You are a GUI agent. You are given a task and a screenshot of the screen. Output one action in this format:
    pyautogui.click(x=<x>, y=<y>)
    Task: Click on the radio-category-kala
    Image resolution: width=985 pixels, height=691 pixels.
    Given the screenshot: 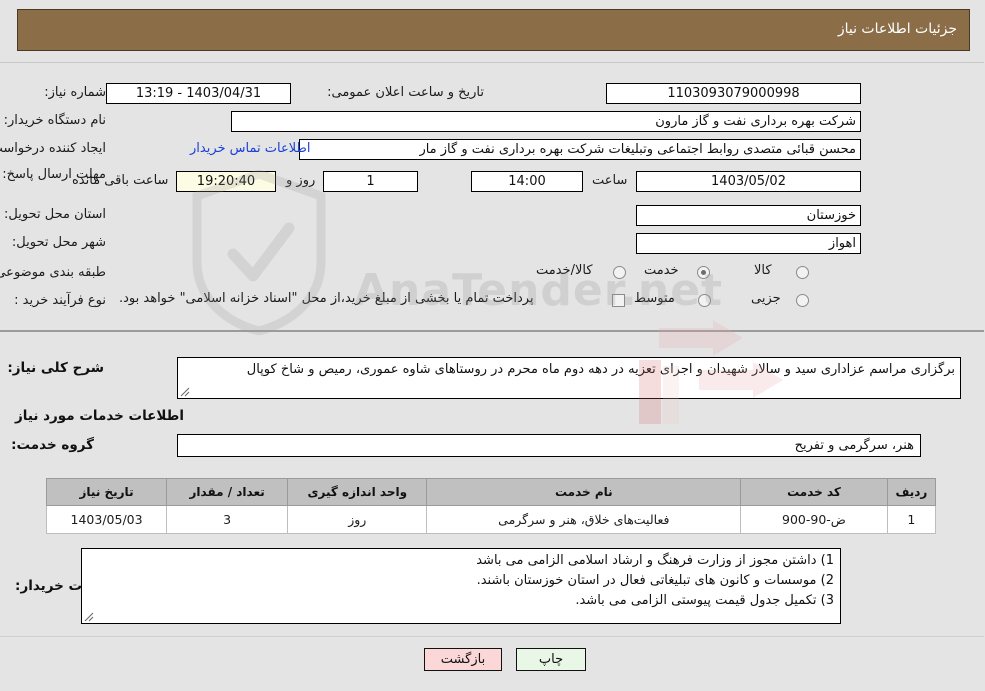 What is the action you would take?
    pyautogui.click(x=803, y=272)
    